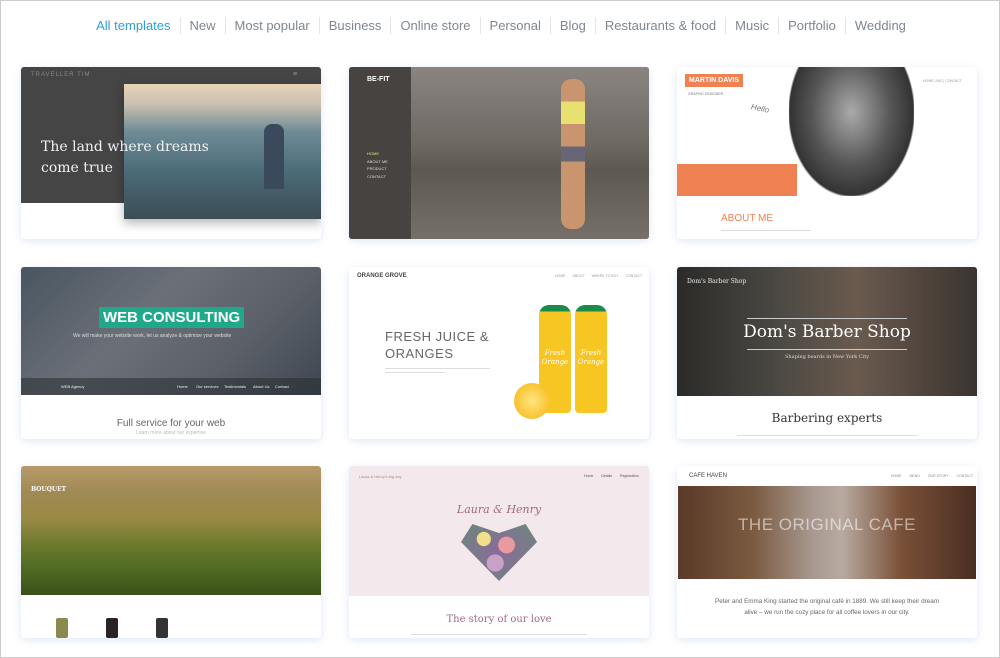  Describe the element at coordinates (747, 218) in the screenshot. I see `section-heading: ABOUT ME` at that location.